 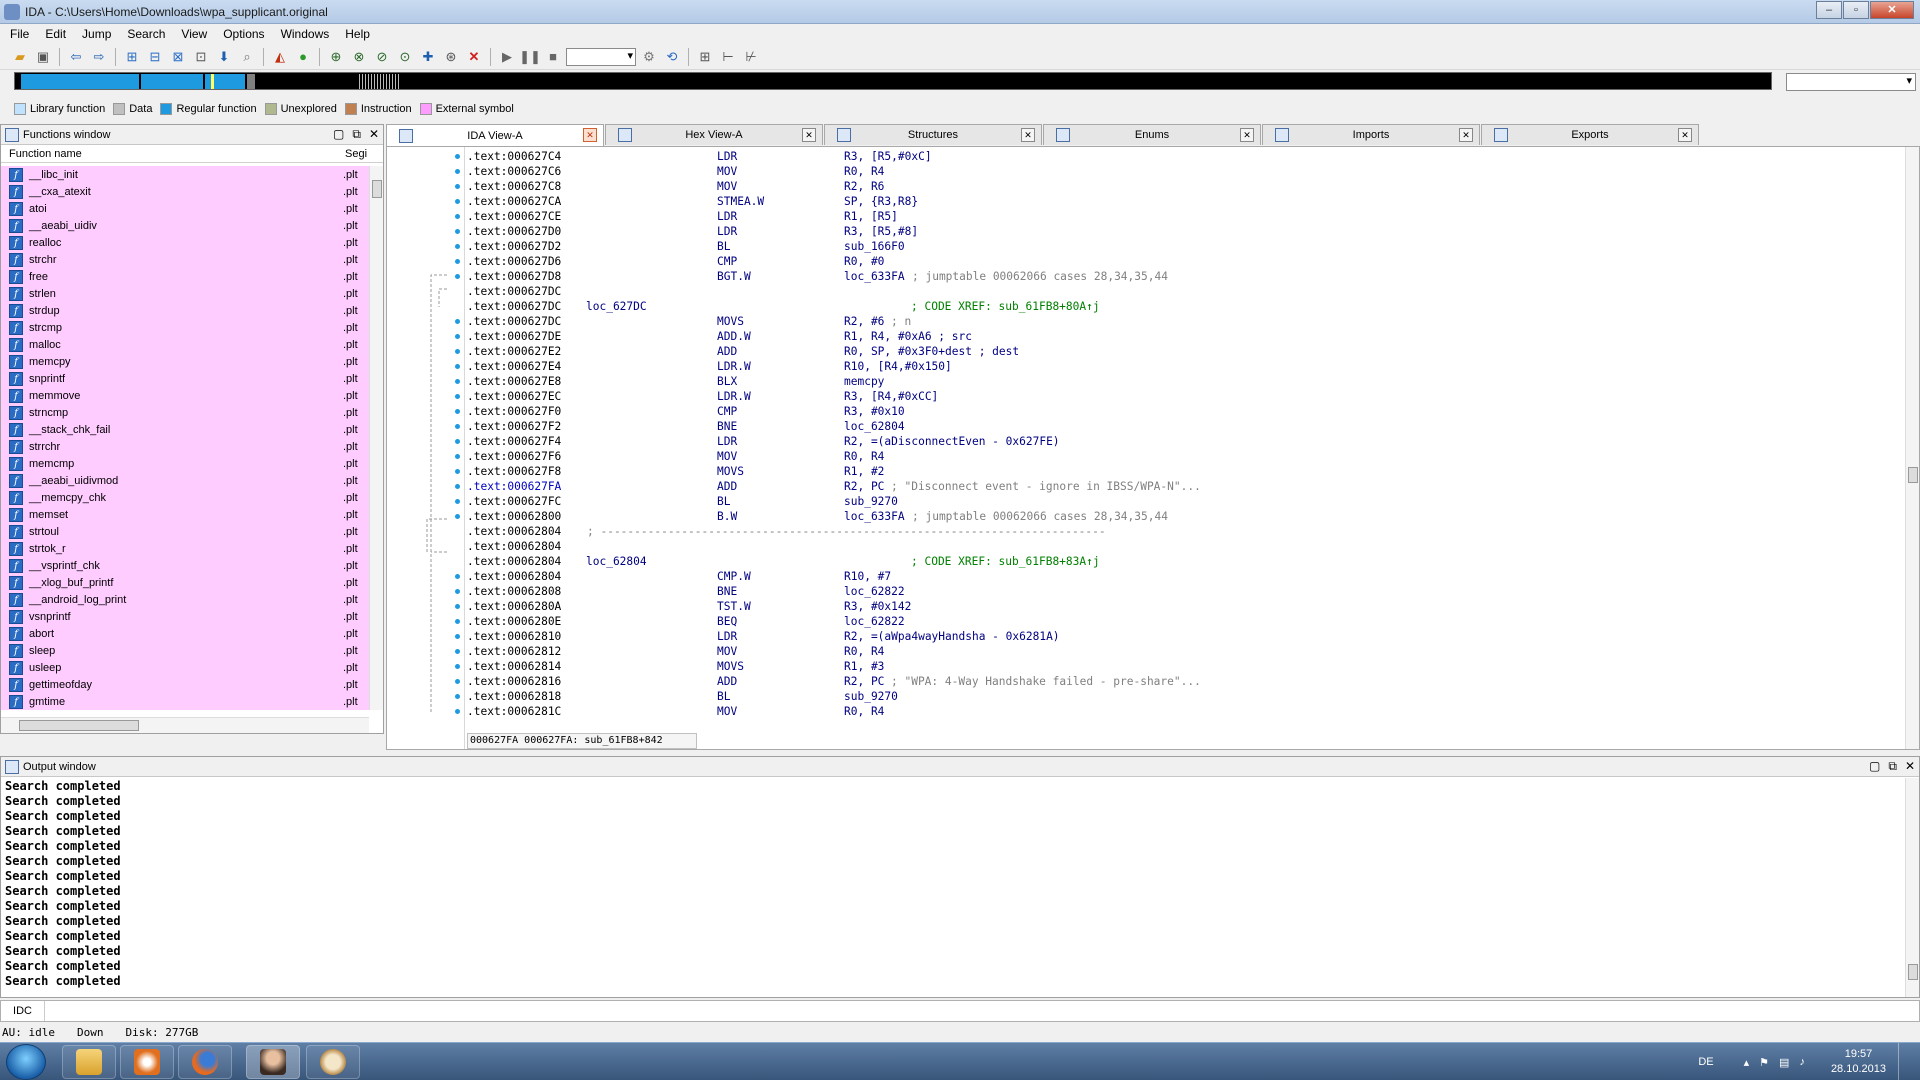 What do you see at coordinates (382, 57) in the screenshot?
I see `make-code-icon: ⊘` at bounding box center [382, 57].